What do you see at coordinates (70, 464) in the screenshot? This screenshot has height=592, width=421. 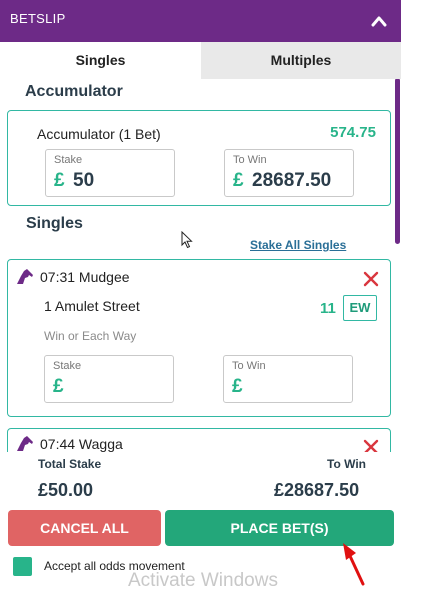 I see `total-stake-label: Total Stake` at bounding box center [70, 464].